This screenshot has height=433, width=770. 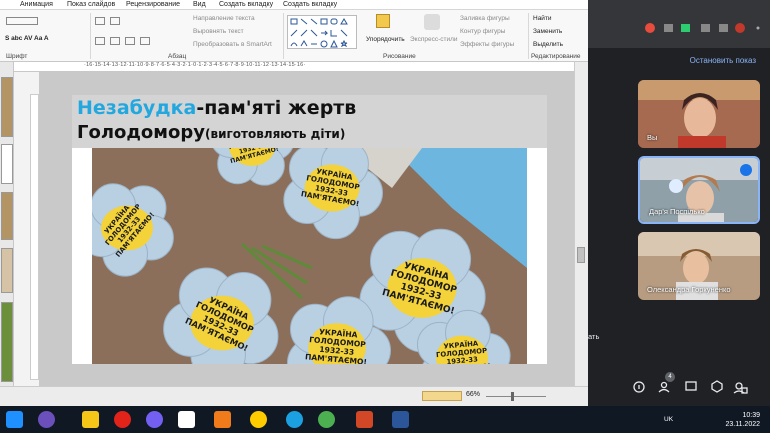 What do you see at coordinates (699, 385) in the screenshot?
I see `meet-controls: 4` at bounding box center [699, 385].